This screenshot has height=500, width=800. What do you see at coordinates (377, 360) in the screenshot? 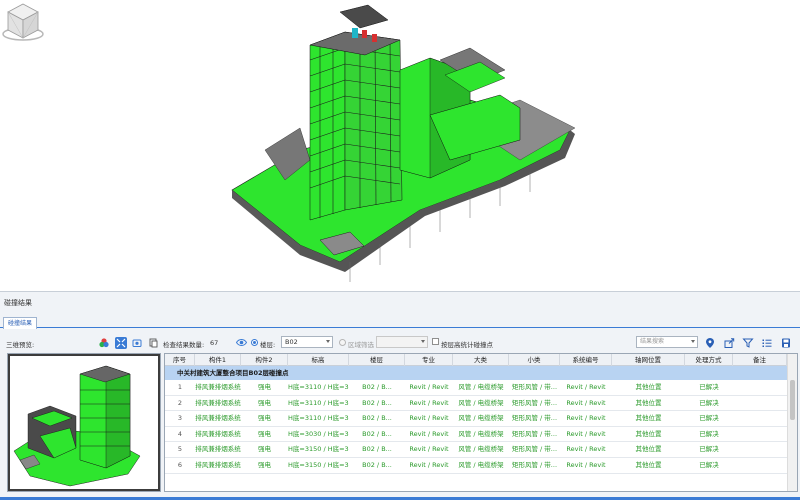
I see `column-header: 楼层` at bounding box center [377, 360].